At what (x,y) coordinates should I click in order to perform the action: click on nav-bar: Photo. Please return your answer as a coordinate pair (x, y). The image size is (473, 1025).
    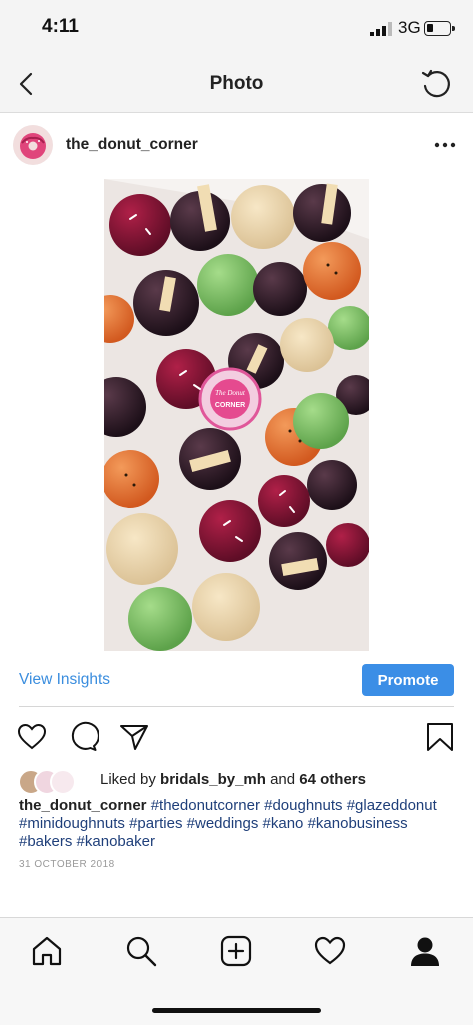
    Looking at the image, I should click on (236, 85).